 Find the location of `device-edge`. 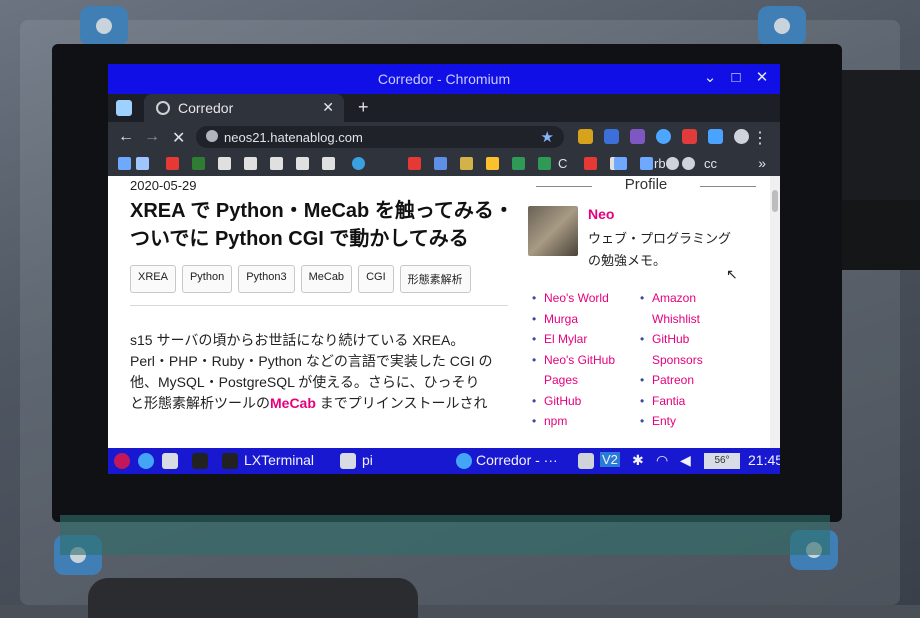

device-edge is located at coordinates (253, 598).